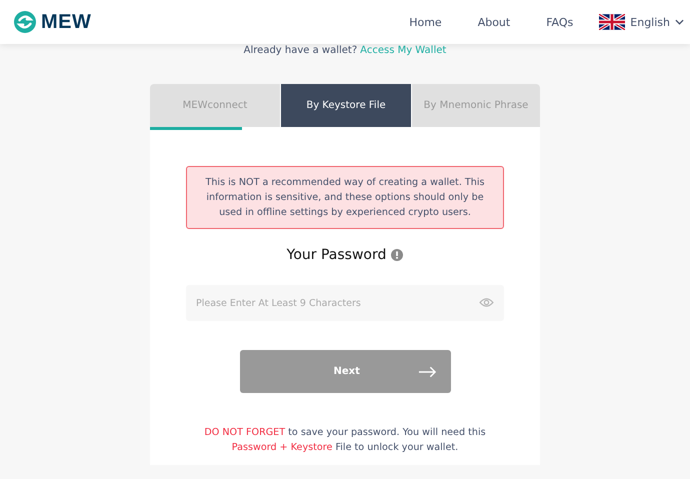 This screenshot has width=690, height=479. I want to click on eye-icon, so click(486, 302).